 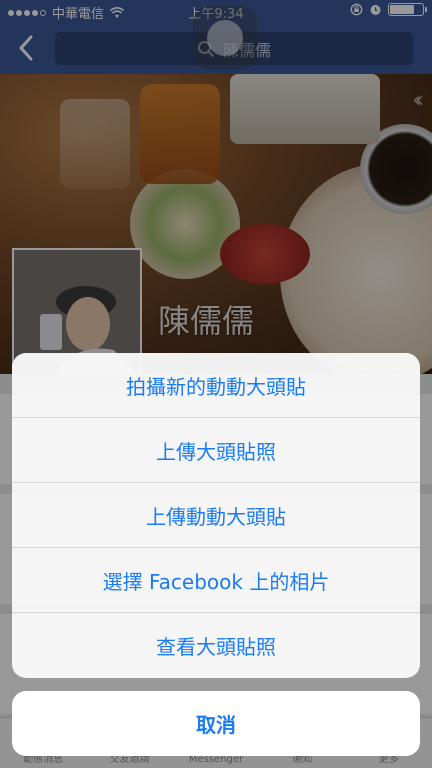 What do you see at coordinates (216, 723) in the screenshot?
I see `cancel-button: 取消` at bounding box center [216, 723].